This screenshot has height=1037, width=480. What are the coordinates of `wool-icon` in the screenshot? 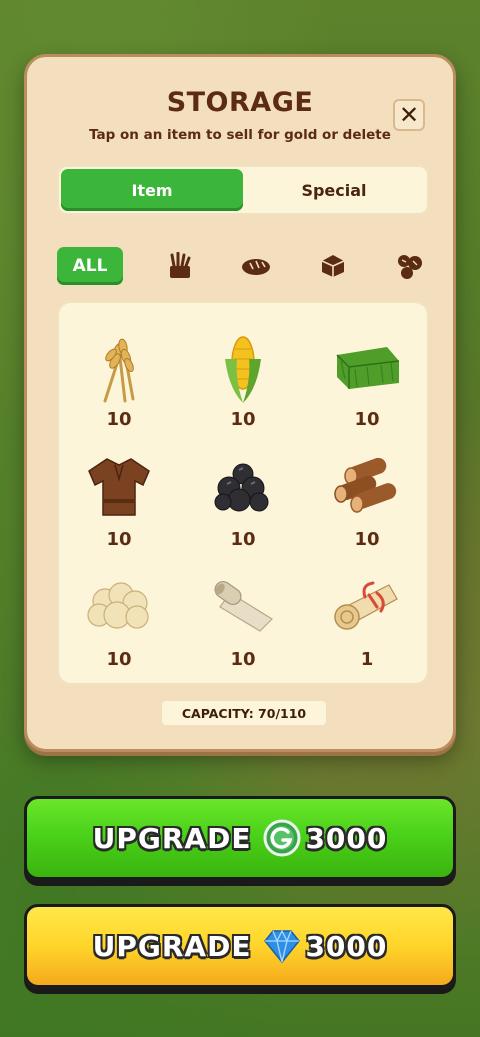 It's located at (119, 607).